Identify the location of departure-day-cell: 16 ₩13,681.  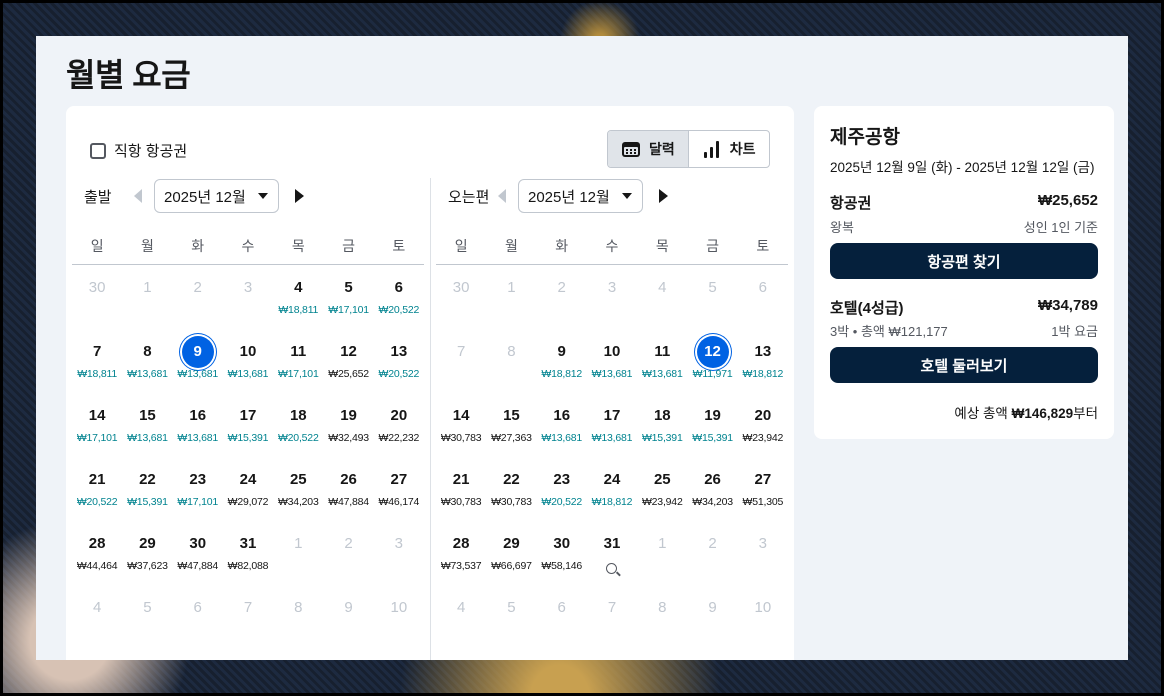
(198, 425).